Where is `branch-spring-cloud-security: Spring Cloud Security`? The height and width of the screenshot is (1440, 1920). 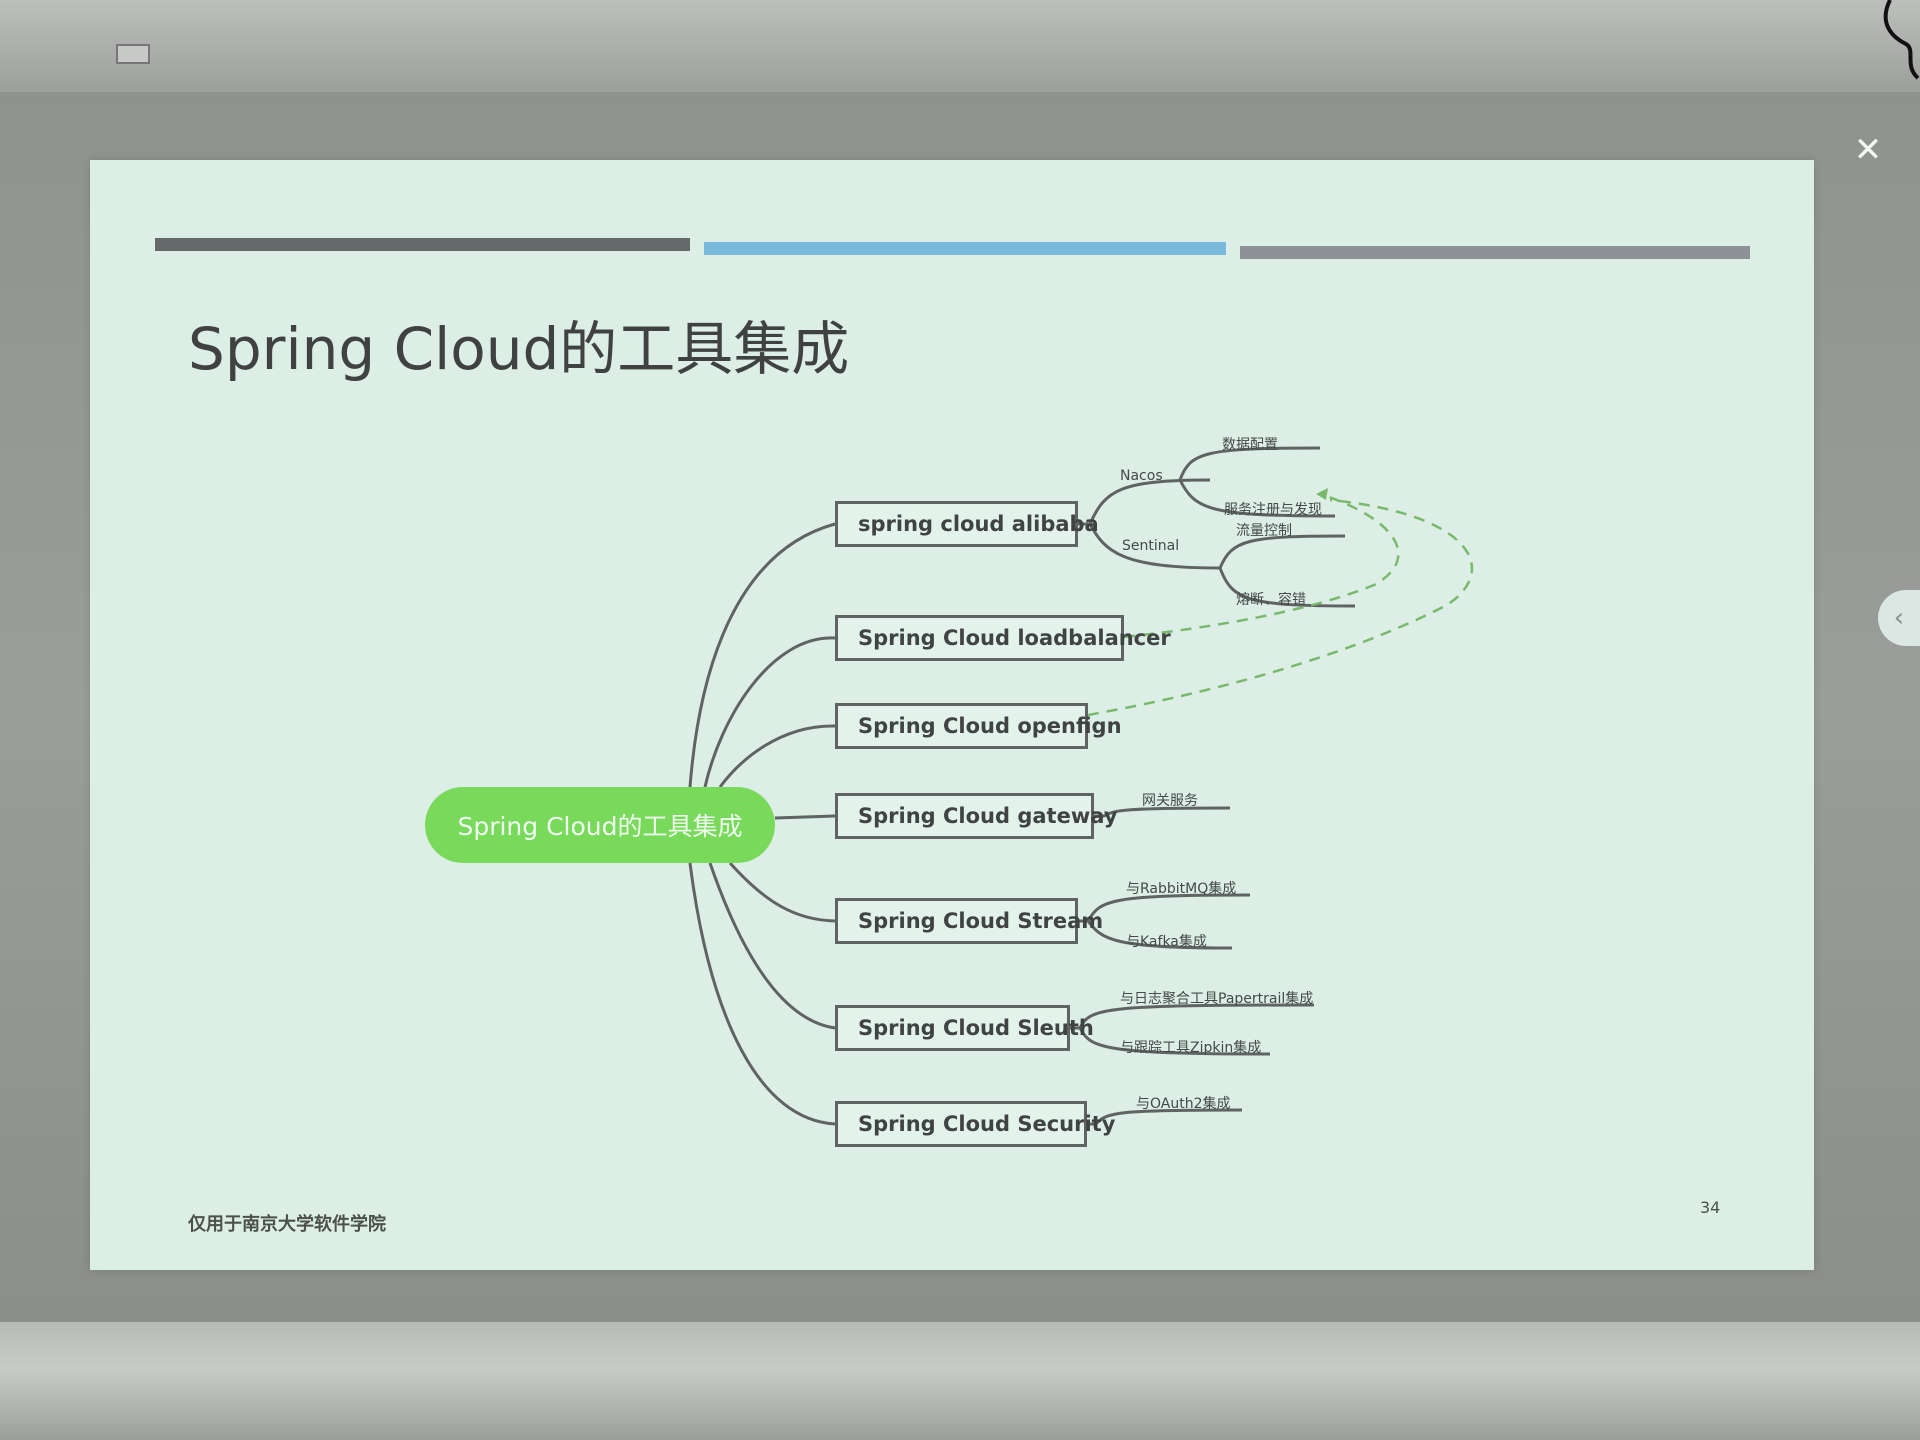
branch-spring-cloud-security: Spring Cloud Security is located at coordinates (975, 1124).